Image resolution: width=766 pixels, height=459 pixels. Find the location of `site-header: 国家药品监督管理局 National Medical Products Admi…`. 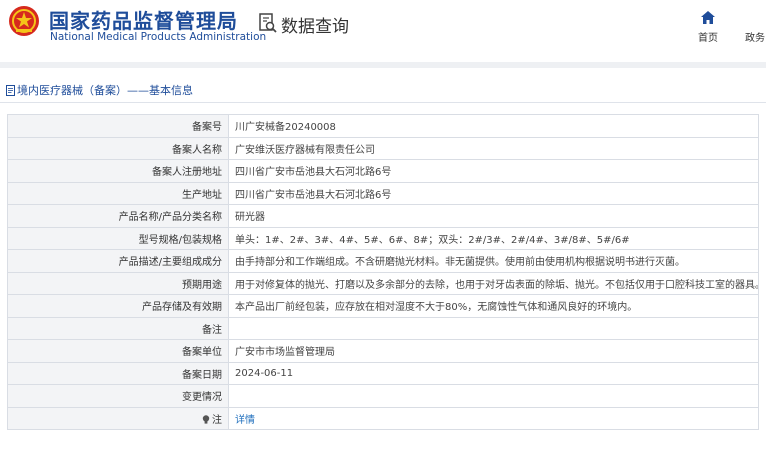

site-header: 国家药品监督管理局 National Medical Products Admi… is located at coordinates (383, 31).